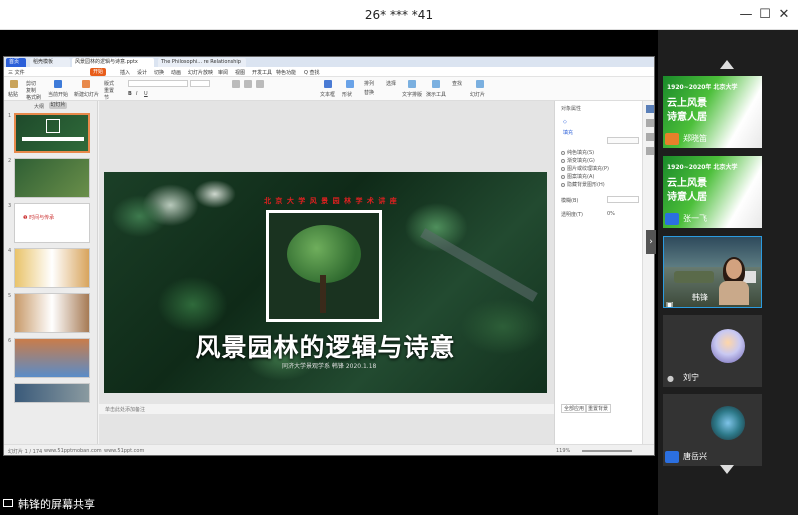 This screenshot has height=515, width=798. What do you see at coordinates (727, 64) in the screenshot?
I see `scroll-up-icon` at bounding box center [727, 64].